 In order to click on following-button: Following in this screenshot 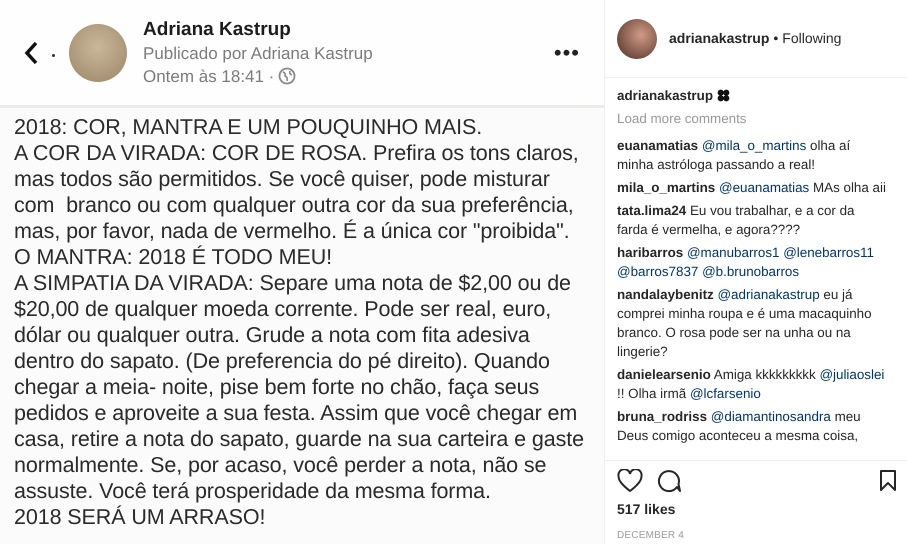, I will do `click(812, 38)`.